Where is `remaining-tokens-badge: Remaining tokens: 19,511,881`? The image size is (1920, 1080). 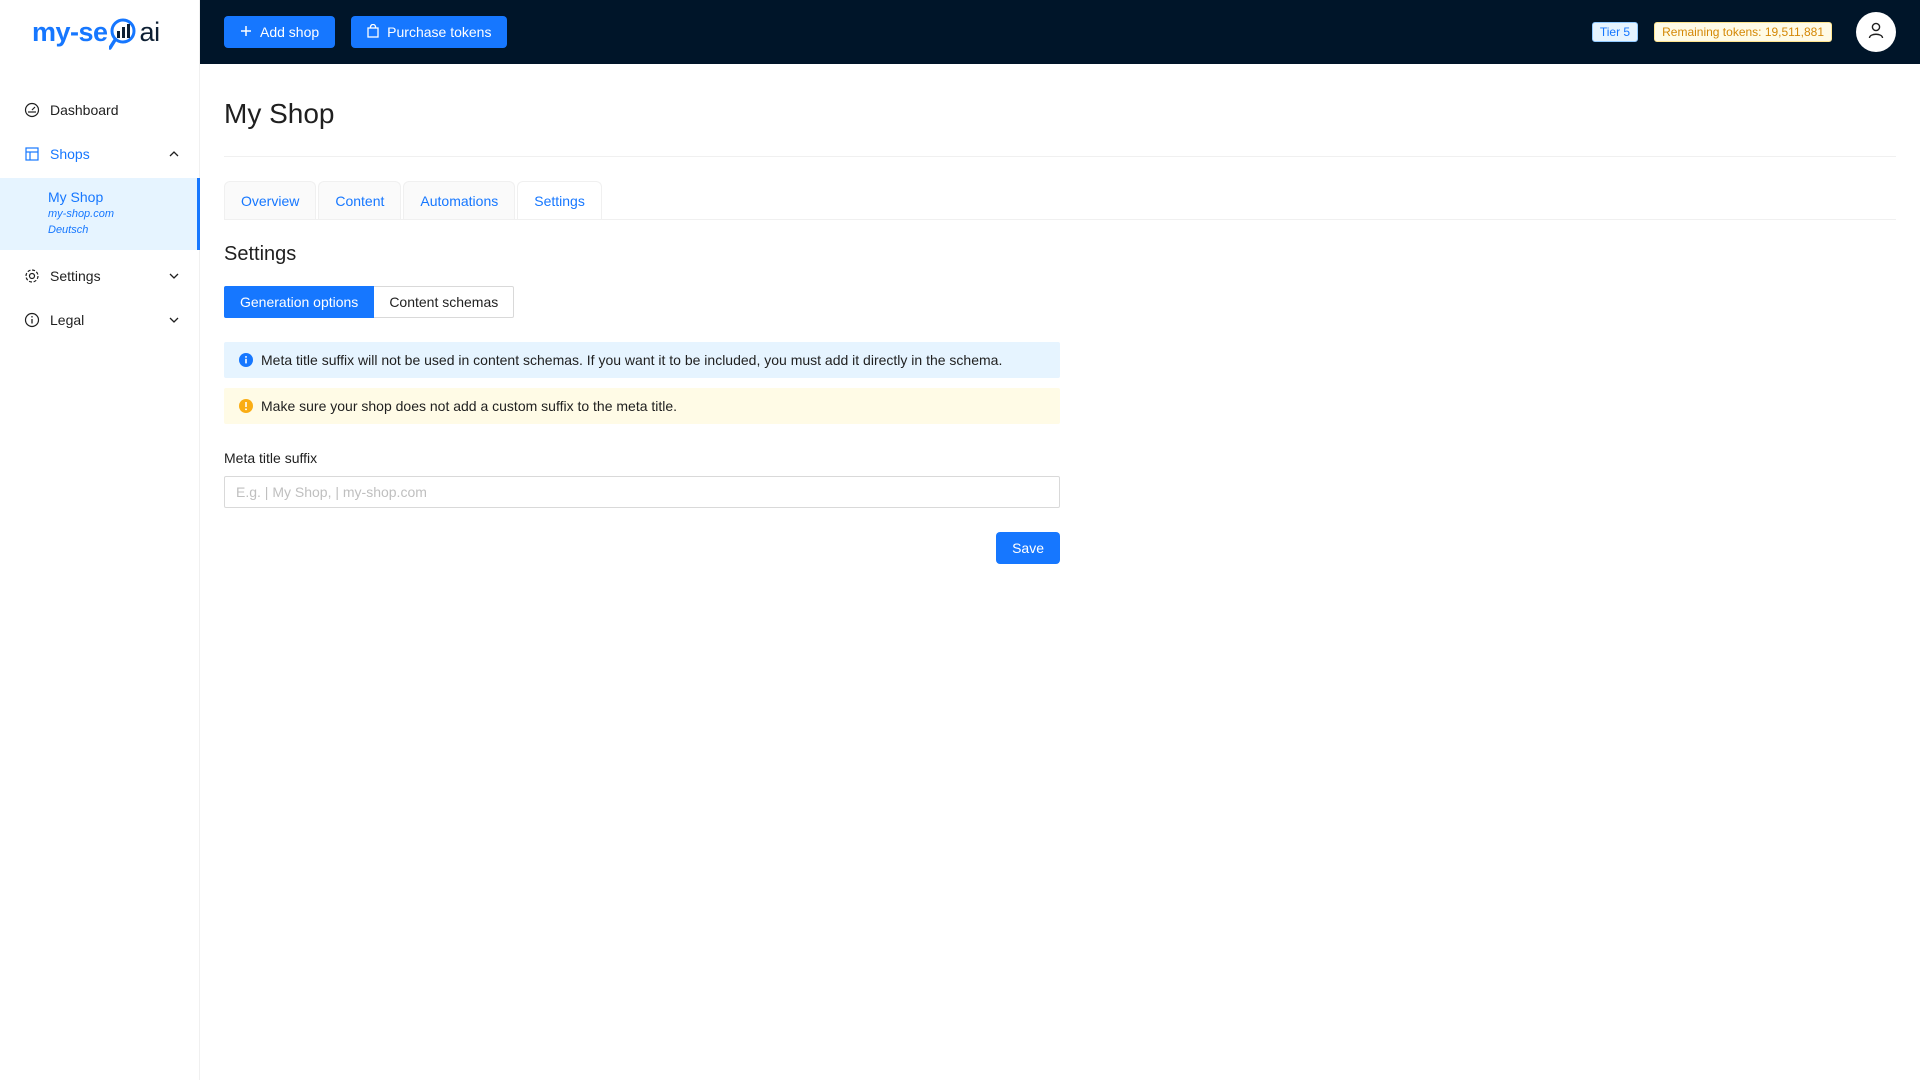
remaining-tokens-badge: Remaining tokens: 19,511,881 is located at coordinates (1743, 32).